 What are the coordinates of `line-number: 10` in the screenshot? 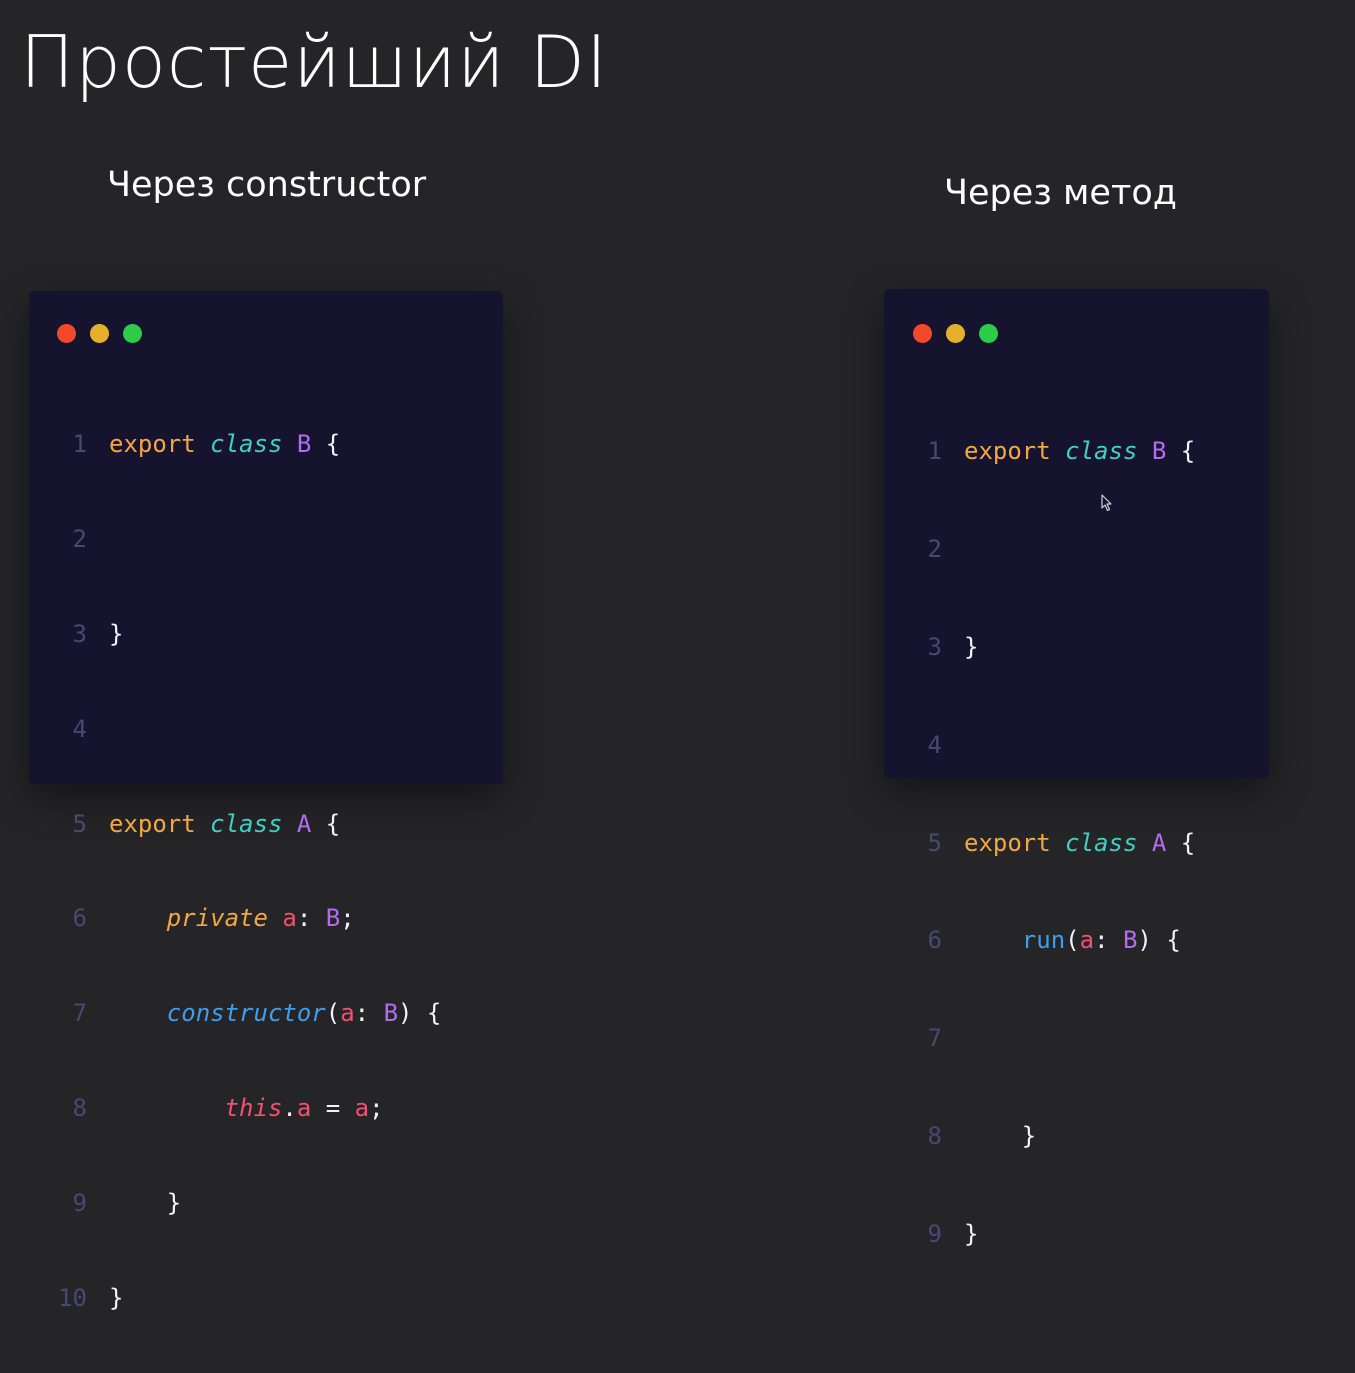 It's located at (72, 1297).